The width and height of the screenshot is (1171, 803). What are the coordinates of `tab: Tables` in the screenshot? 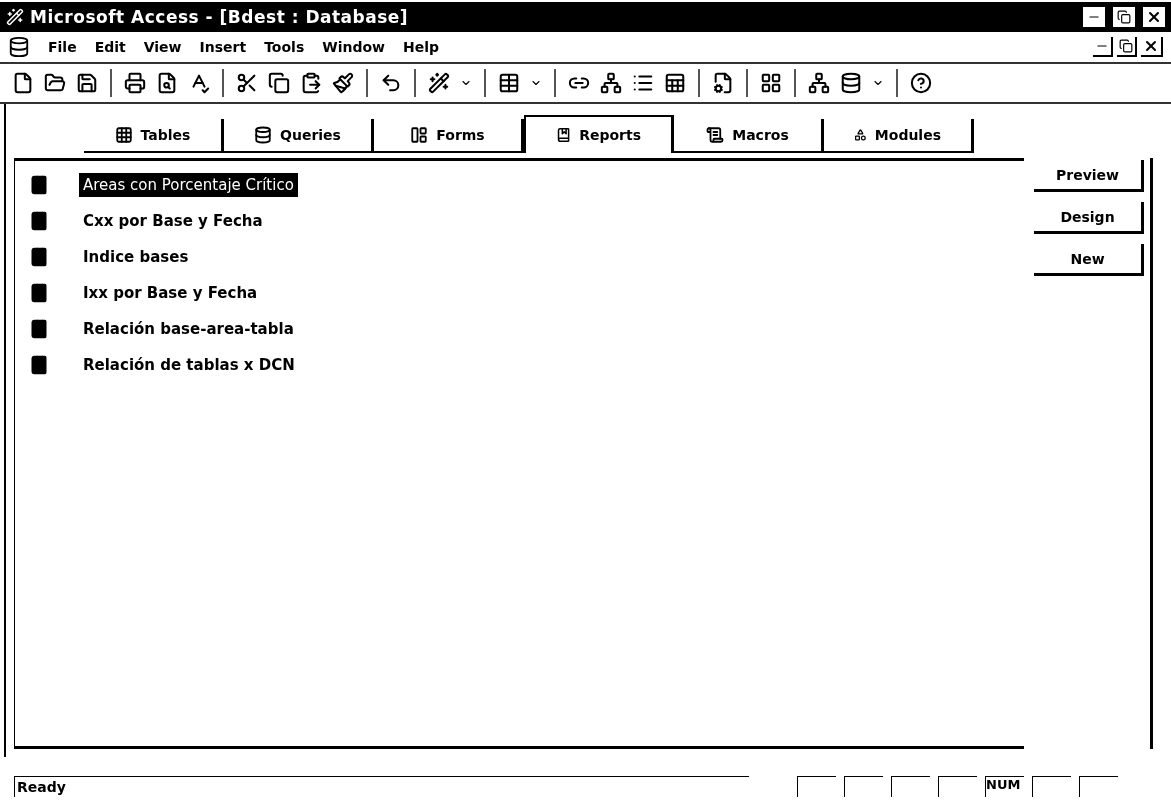 It's located at (154, 136).